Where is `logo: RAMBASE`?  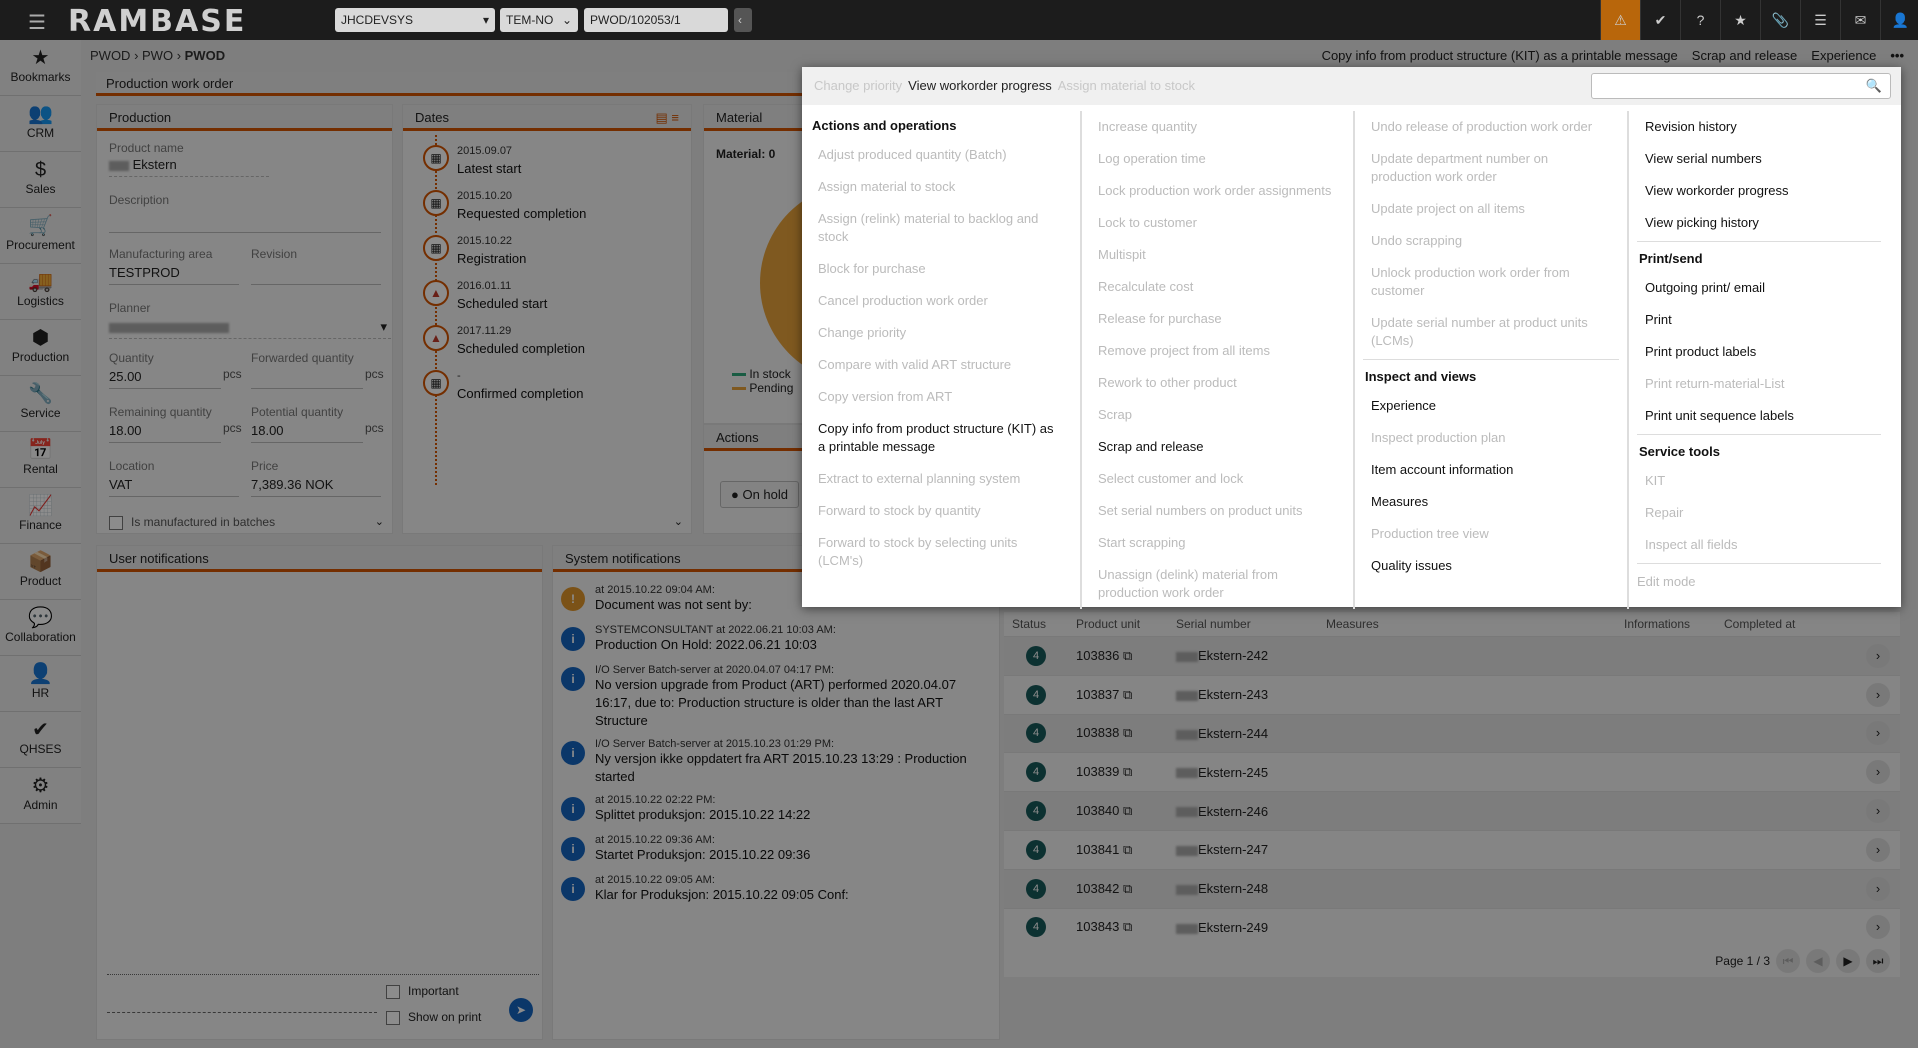
logo: RAMBASE is located at coordinates (157, 21).